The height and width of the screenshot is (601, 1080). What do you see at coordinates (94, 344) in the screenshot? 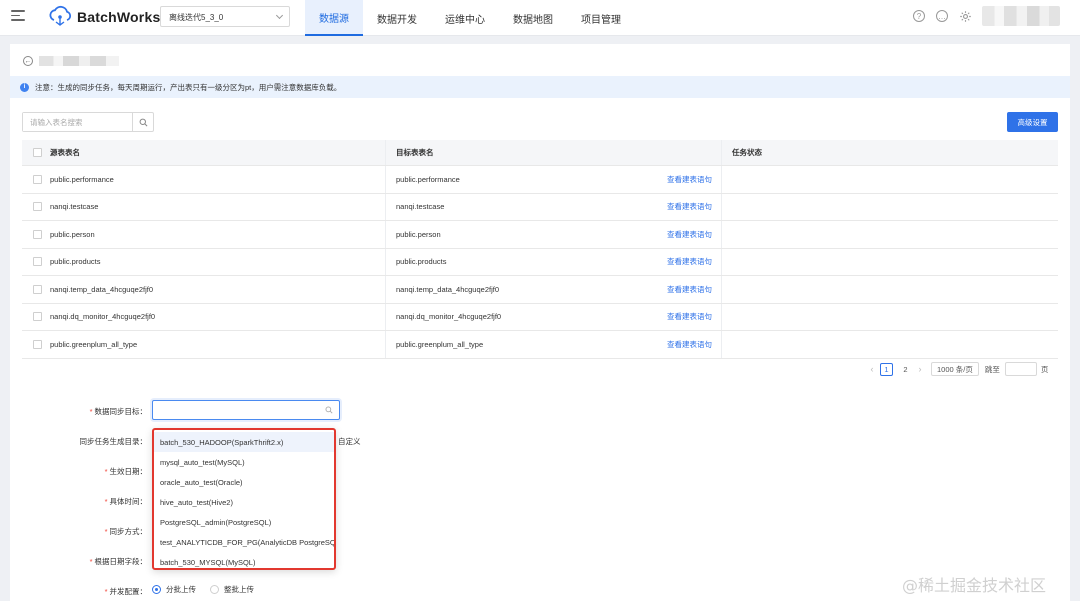
I see `source-table-cell: public.greenplum_all_type` at bounding box center [94, 344].